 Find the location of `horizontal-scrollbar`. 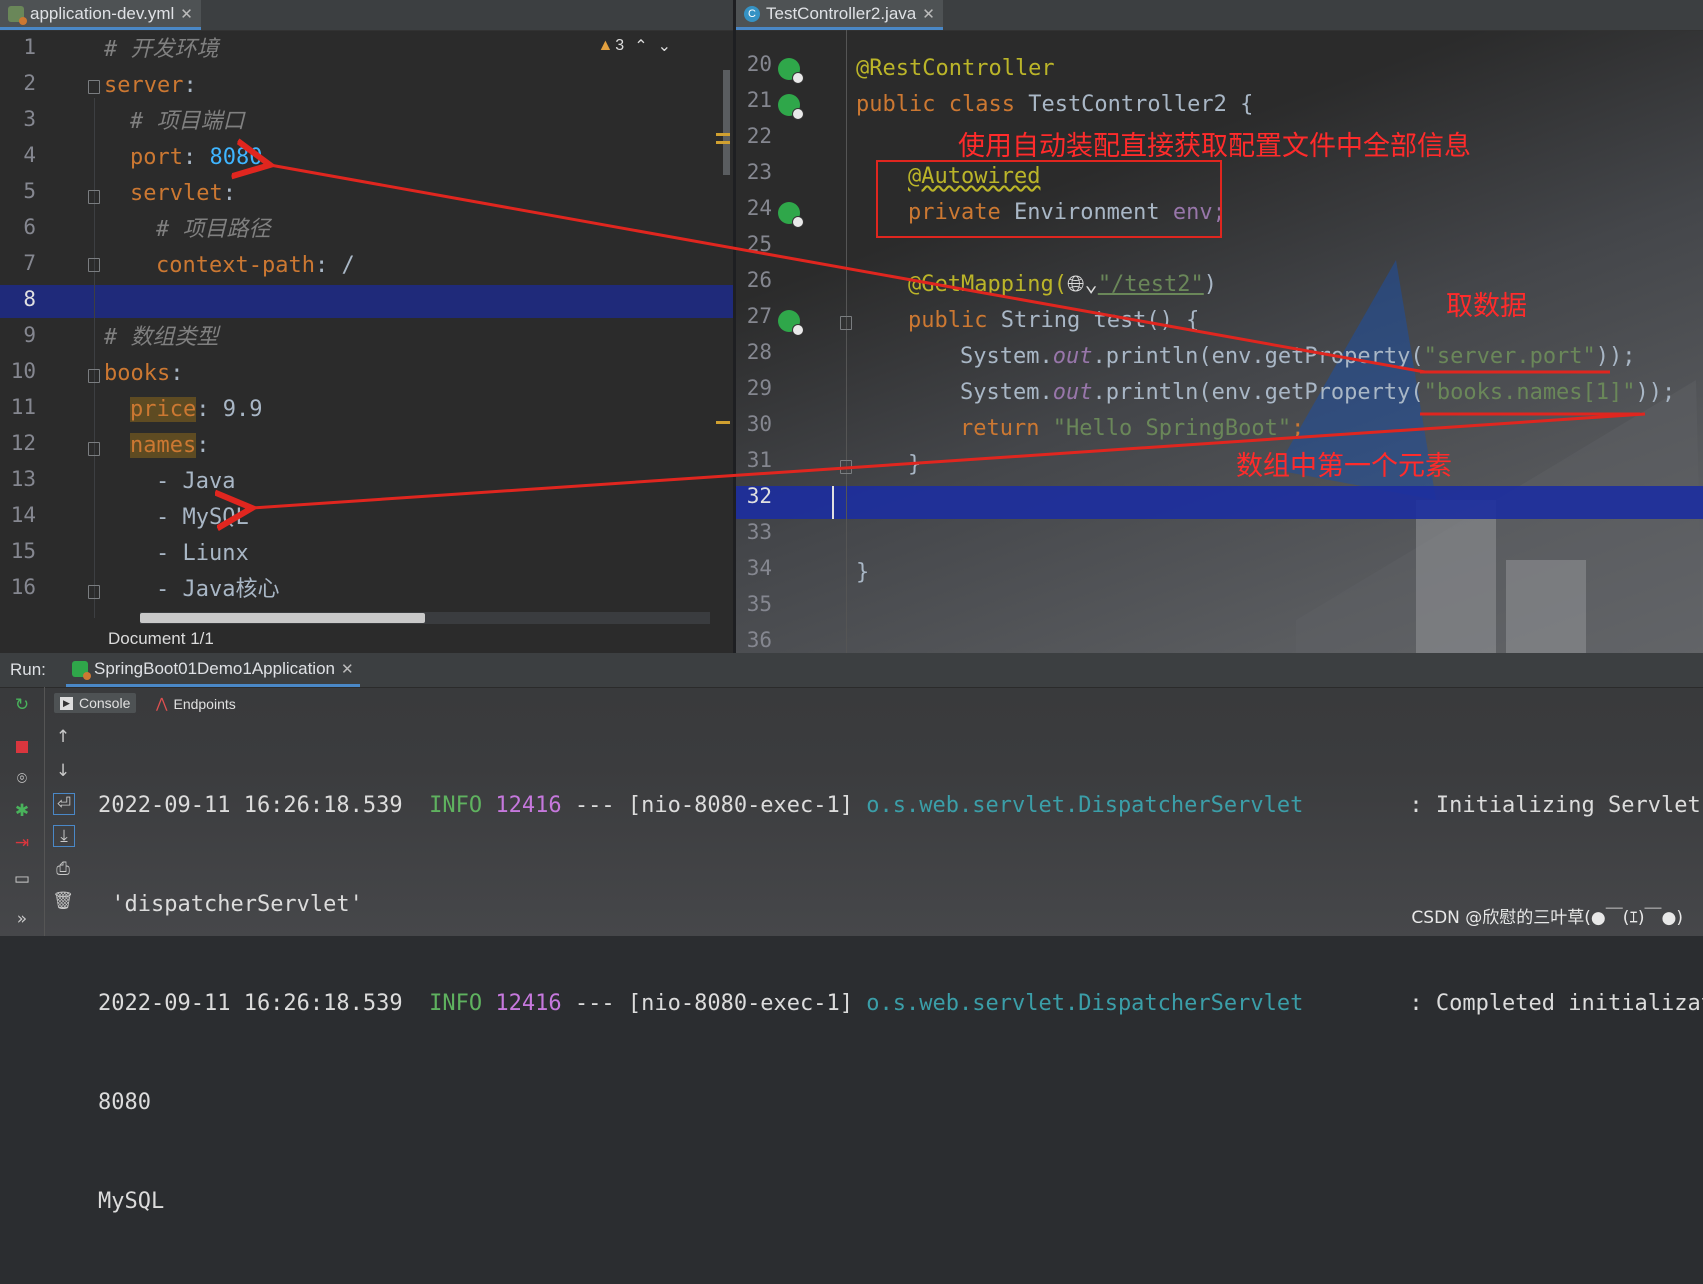

horizontal-scrollbar is located at coordinates (425, 618).